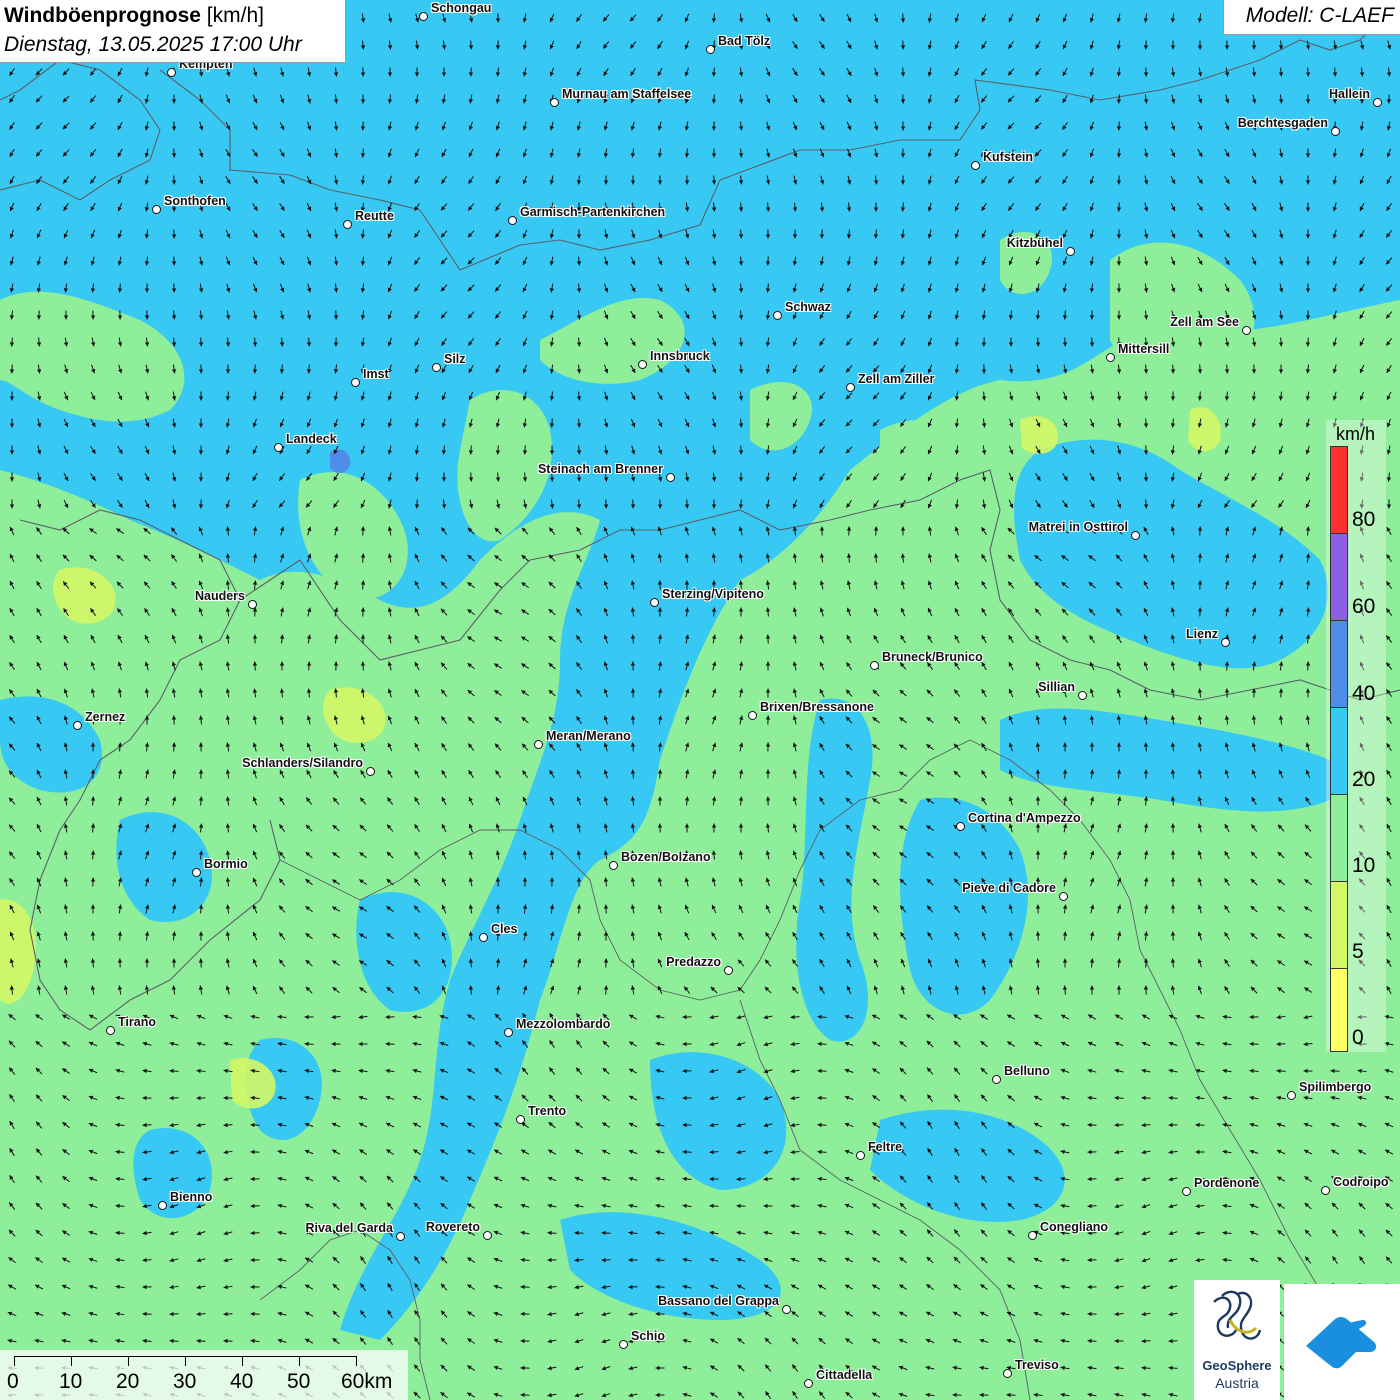 The width and height of the screenshot is (1400, 1400). I want to click on city-label: Landeck, so click(311, 439).